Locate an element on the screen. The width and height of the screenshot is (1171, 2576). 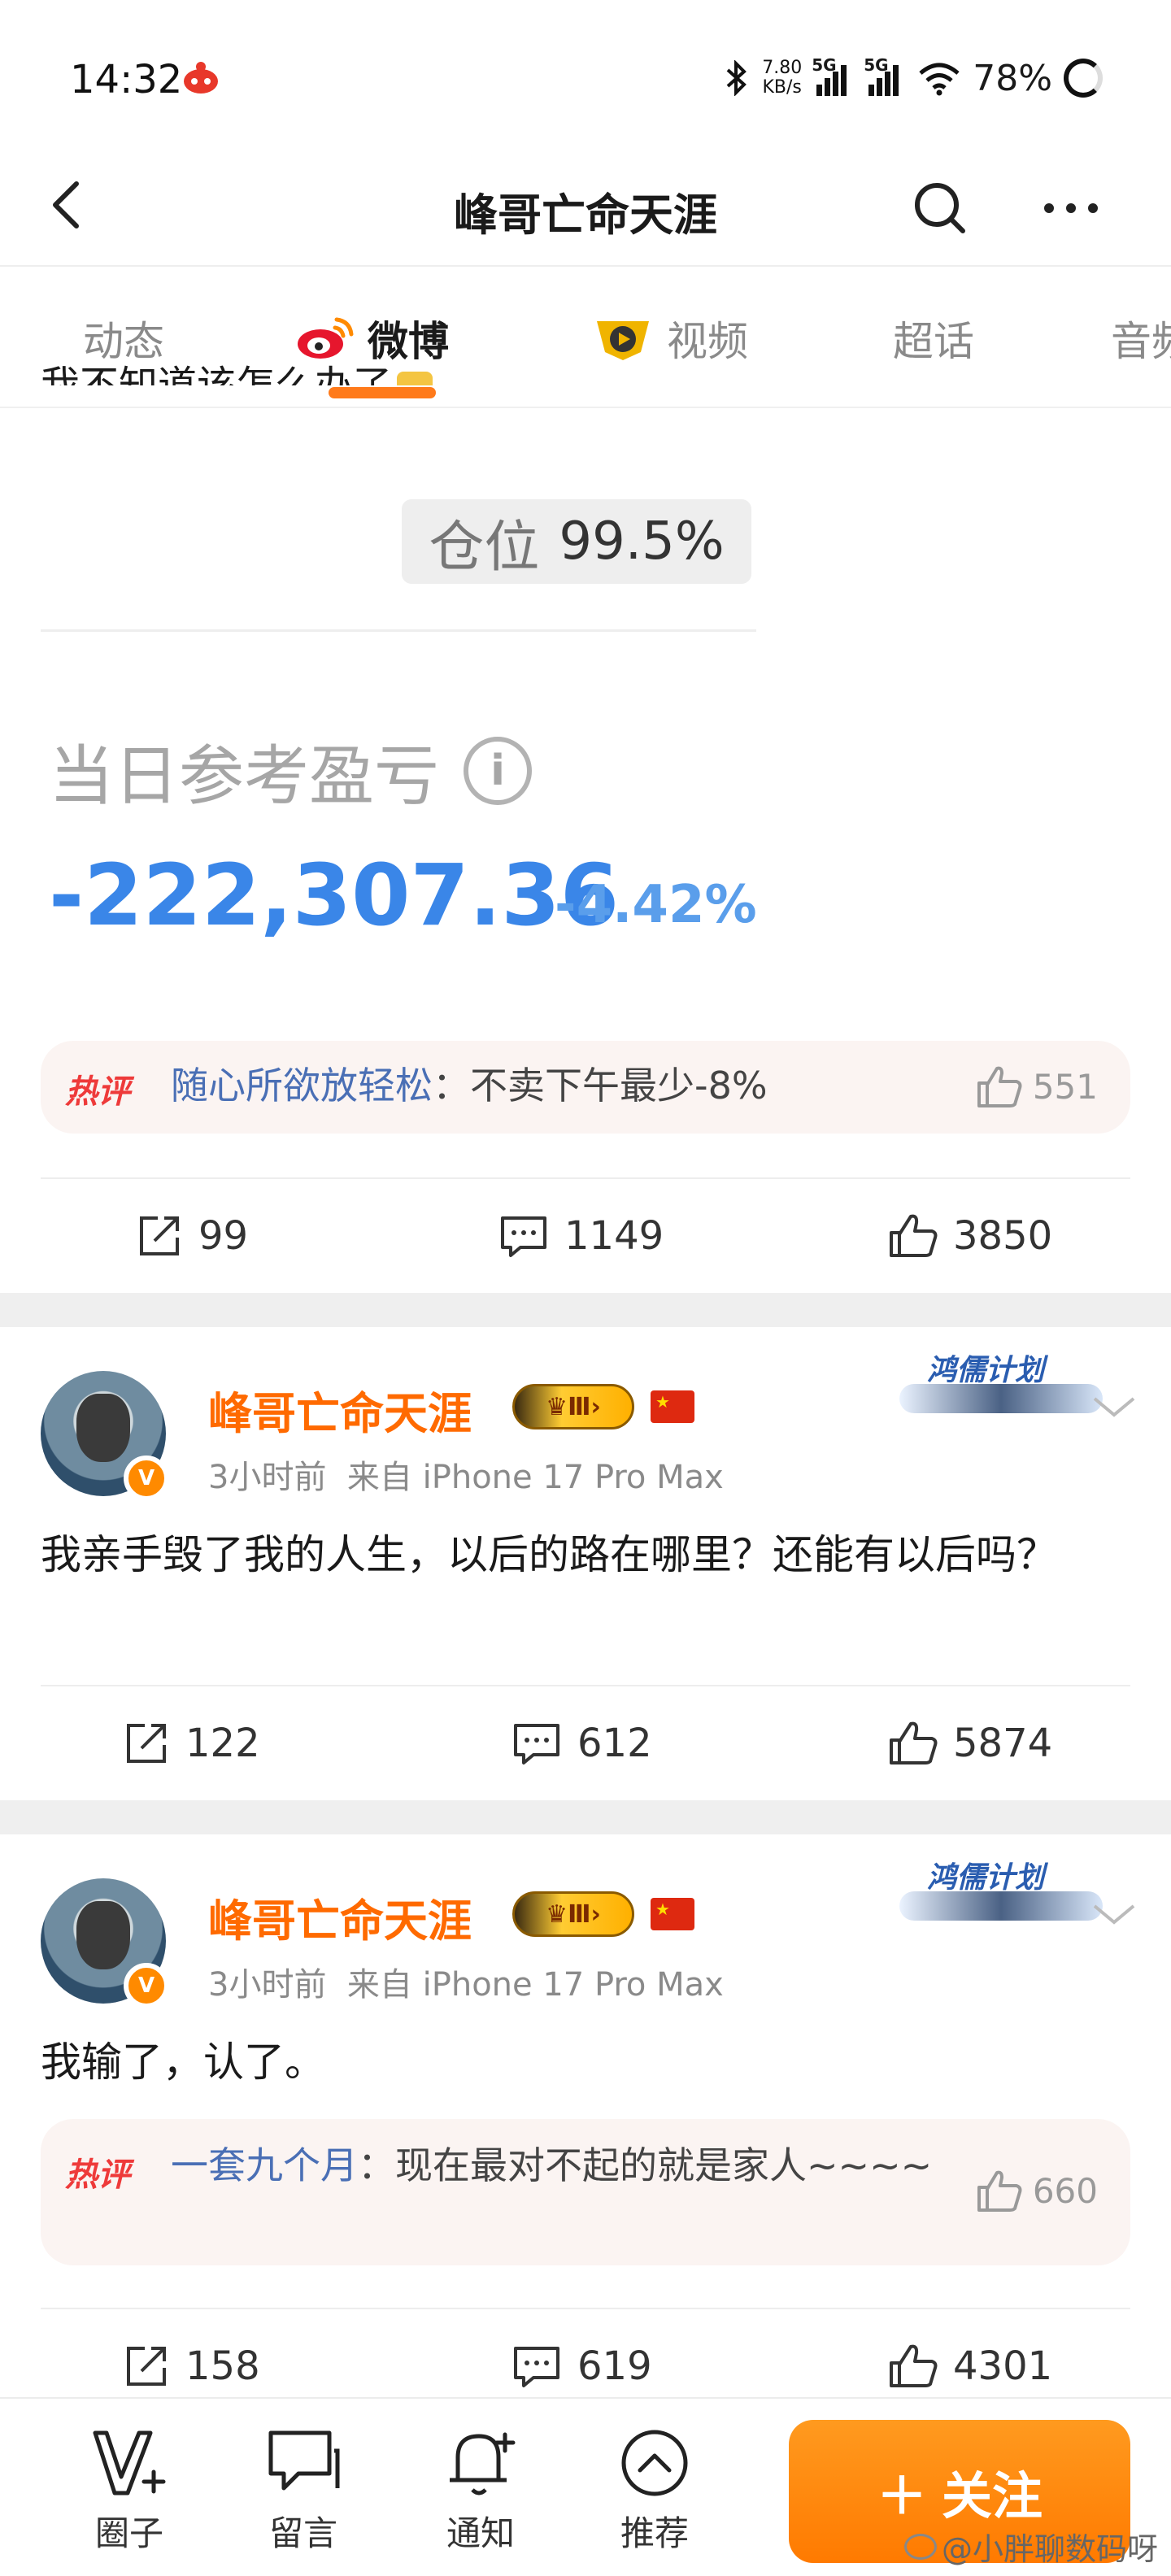
profile-header: 峰哥亡命天涯 is located at coordinates (585, 207).